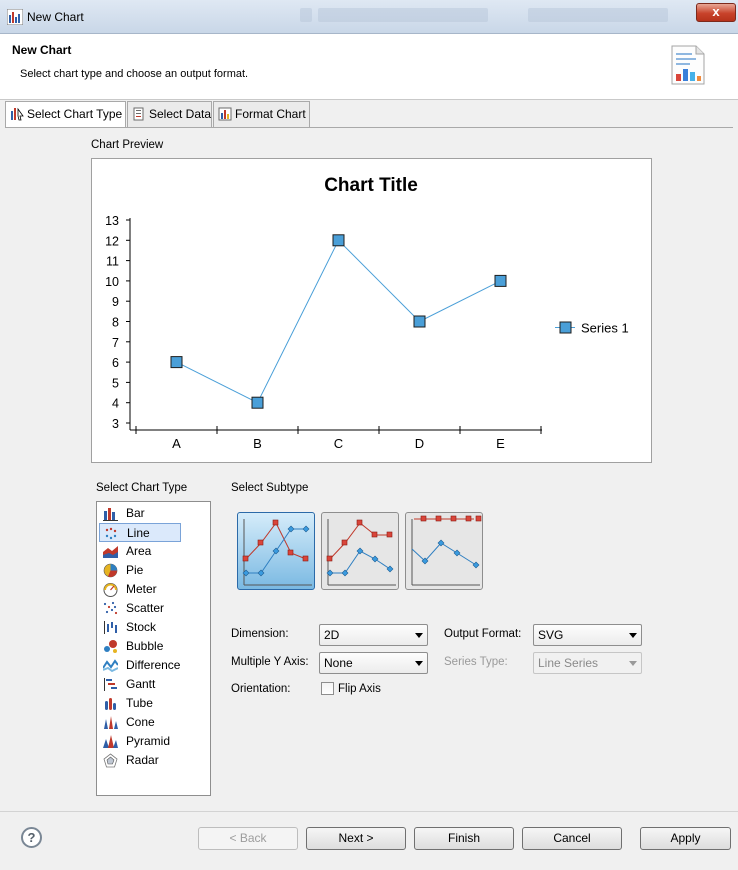 The width and height of the screenshot is (738, 870). Describe the element at coordinates (55, 17) in the screenshot. I see `window-title: New Chart` at that location.